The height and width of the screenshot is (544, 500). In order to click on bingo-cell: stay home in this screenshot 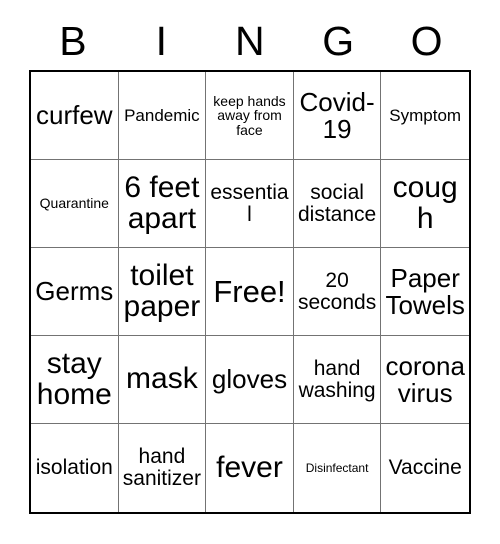, I will do `click(75, 380)`.